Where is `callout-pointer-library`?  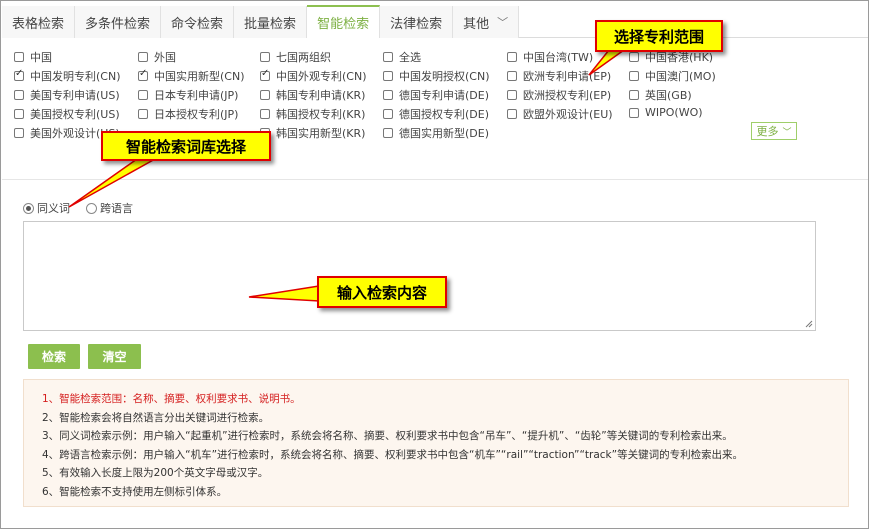
callout-pointer-library is located at coordinates (113, 183).